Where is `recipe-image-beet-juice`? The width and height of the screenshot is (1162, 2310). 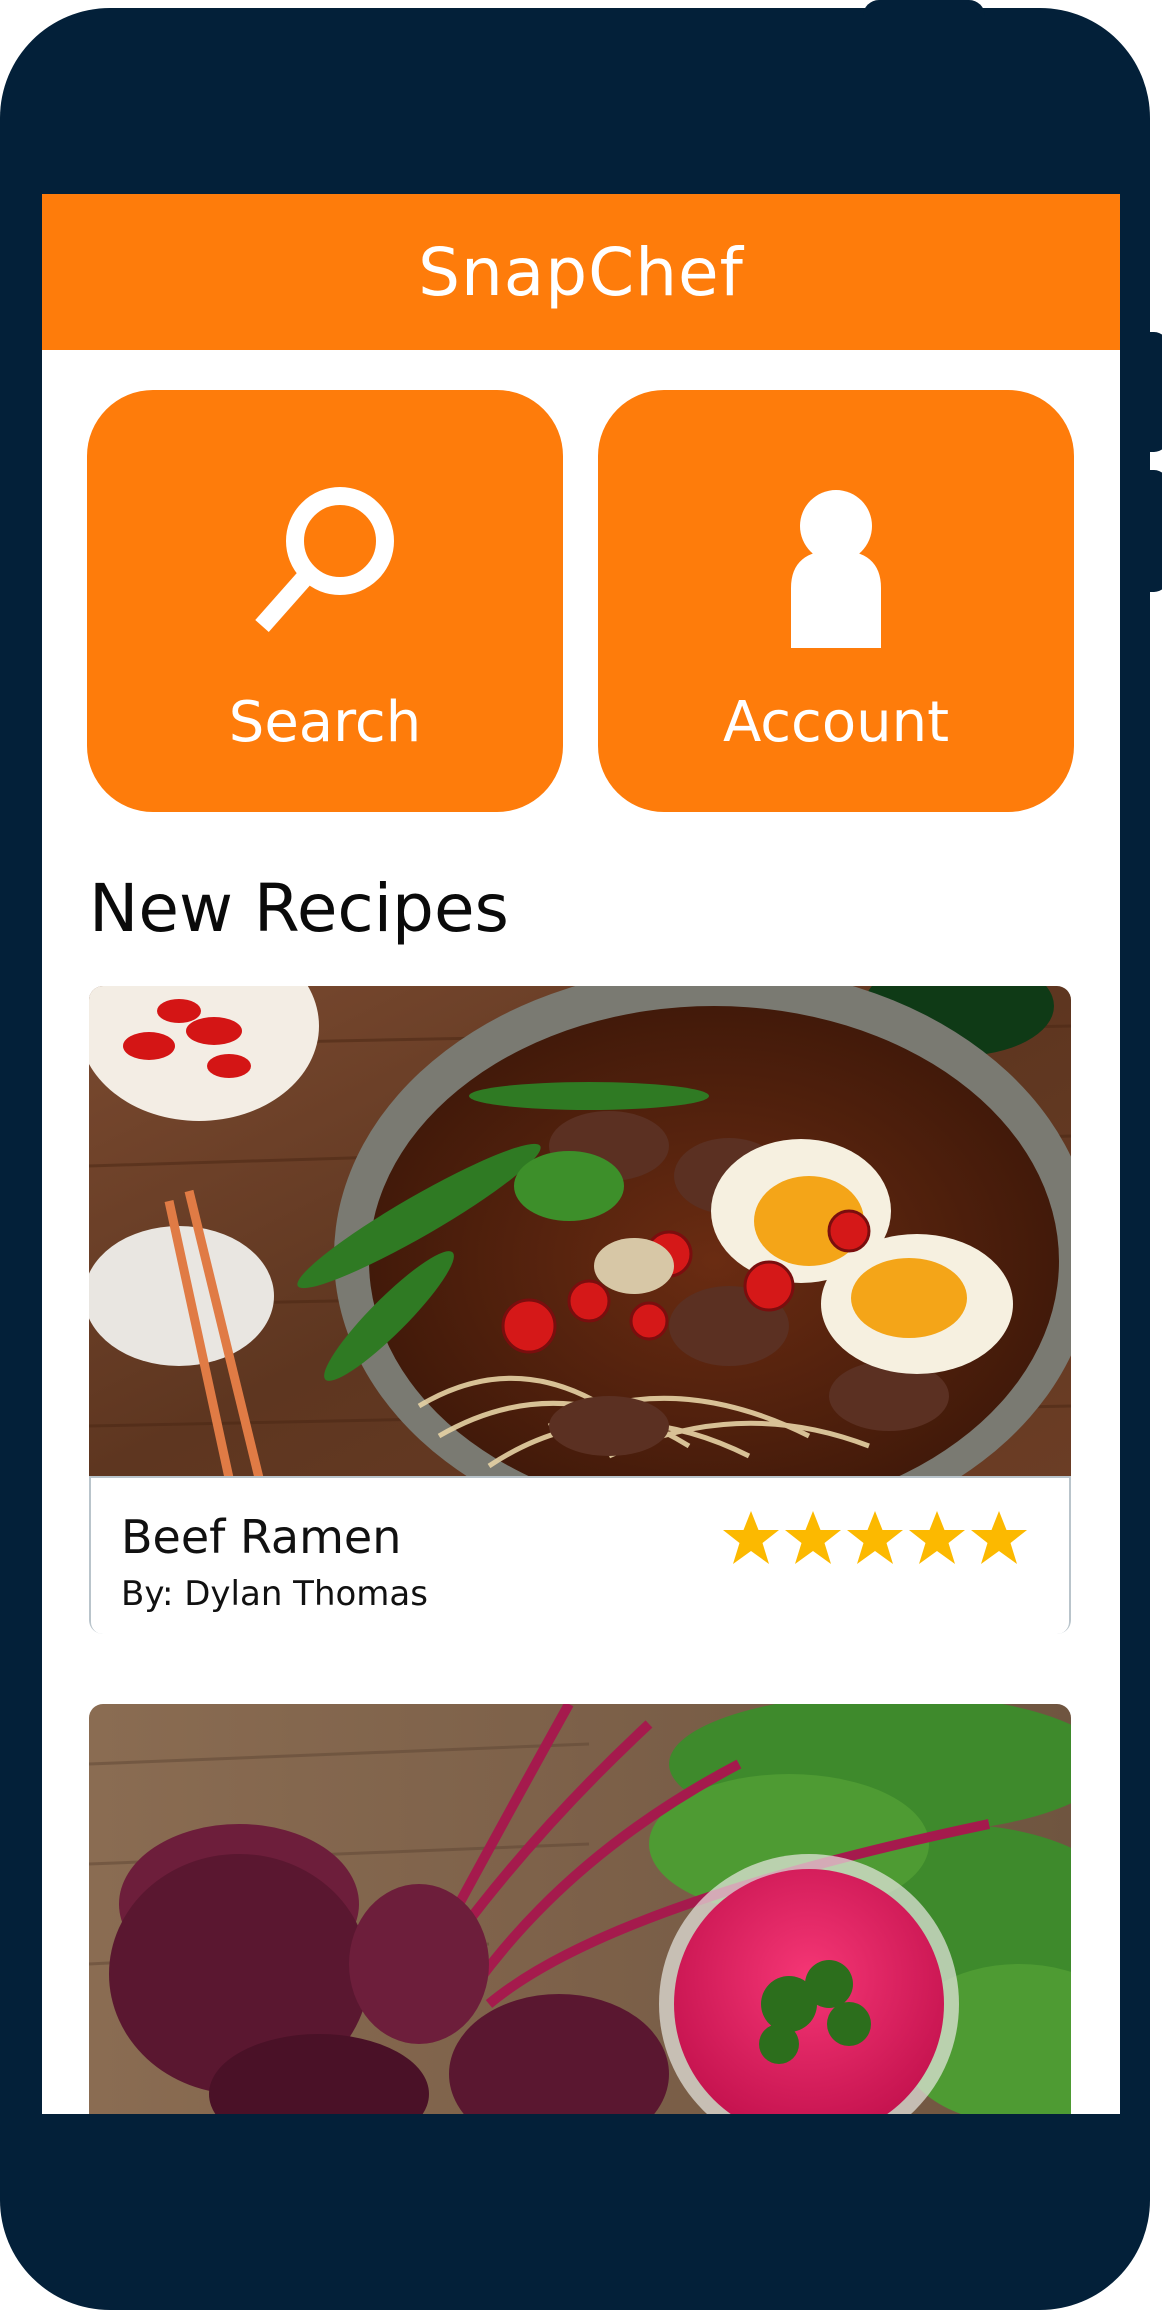
recipe-image-beet-juice is located at coordinates (580, 1909).